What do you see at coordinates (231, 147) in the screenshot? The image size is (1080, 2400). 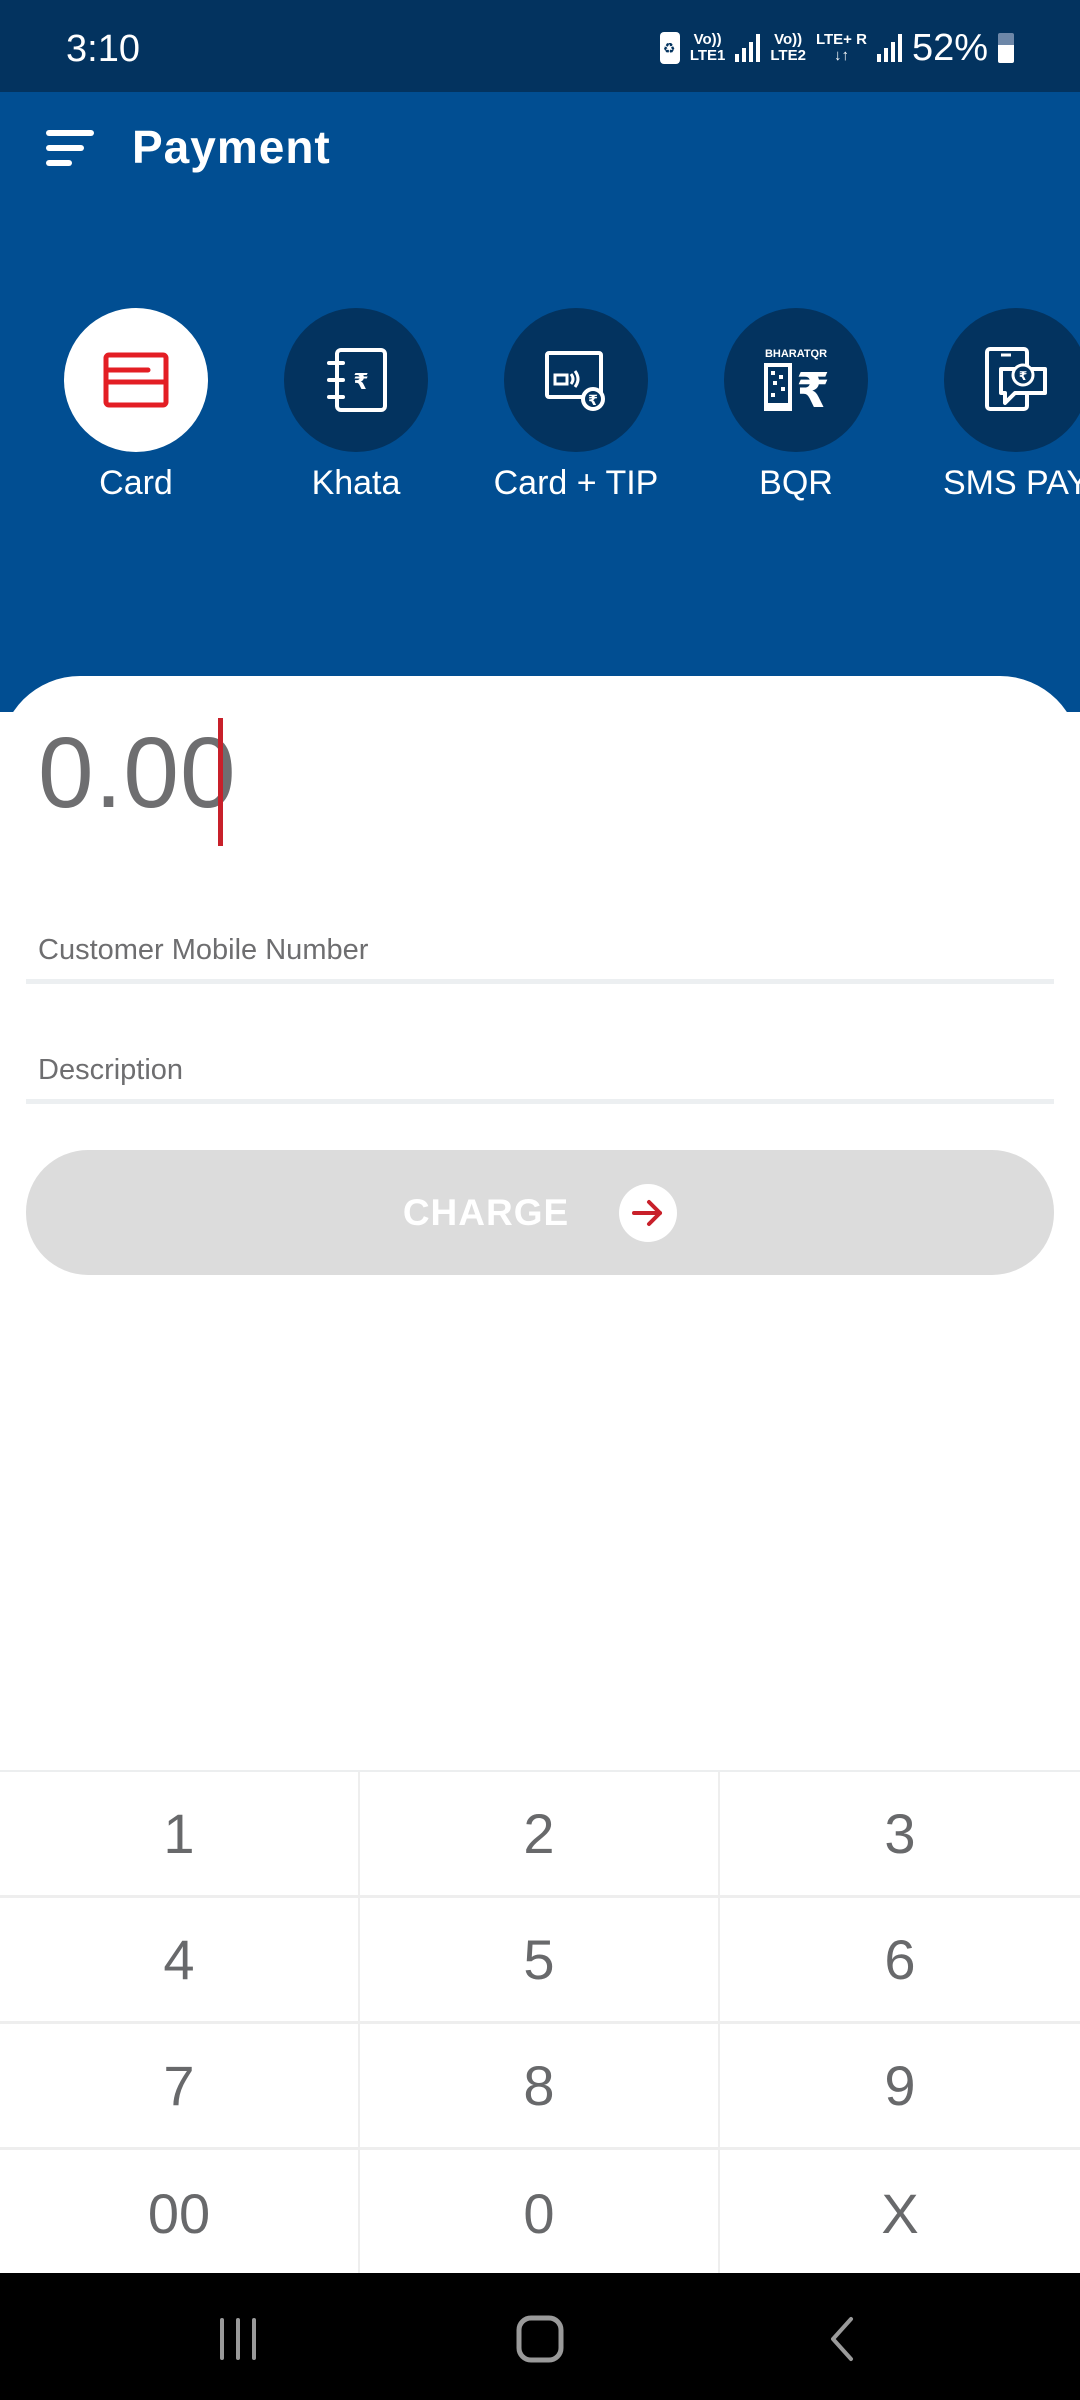 I see `page-title: Payment` at bounding box center [231, 147].